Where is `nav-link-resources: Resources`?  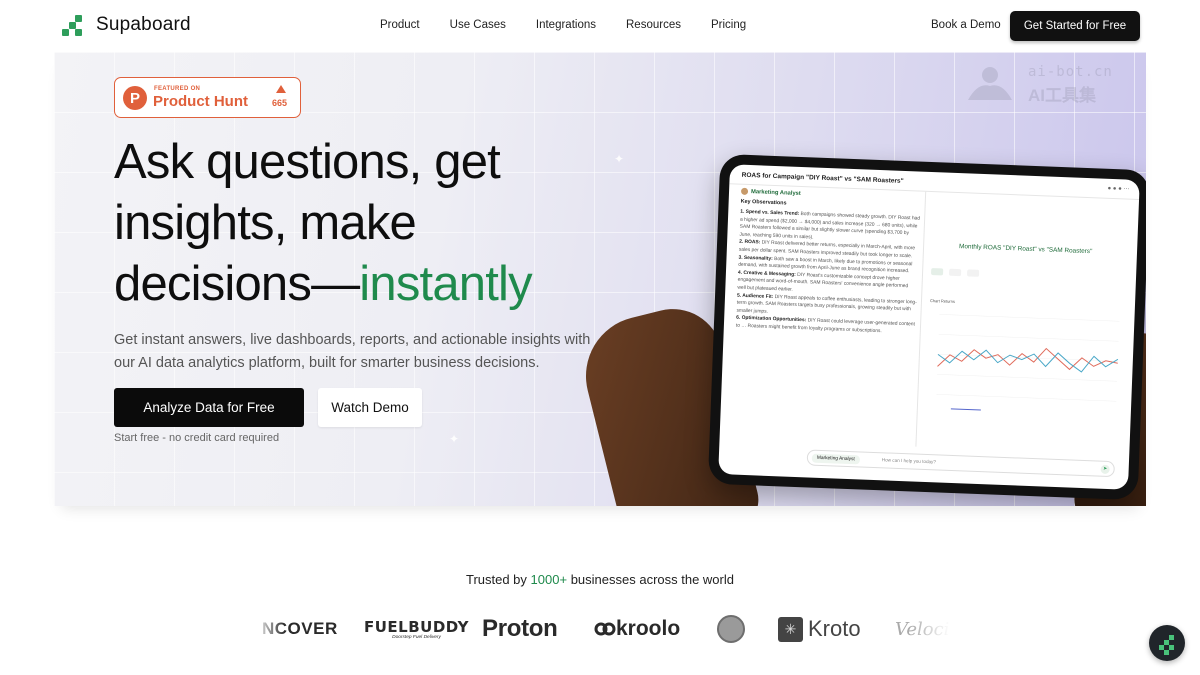 nav-link-resources: Resources is located at coordinates (653, 25).